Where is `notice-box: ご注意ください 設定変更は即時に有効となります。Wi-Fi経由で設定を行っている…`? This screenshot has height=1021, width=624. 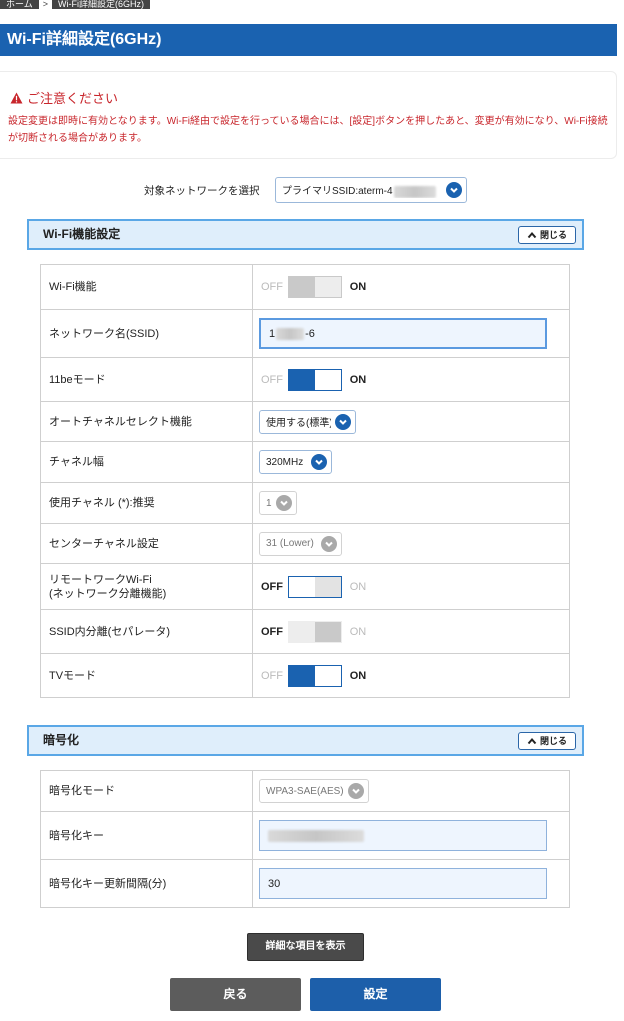
notice-box: ご注意ください 設定変更は即時に有効となります。Wi-Fi経由で設定を行っている… is located at coordinates (308, 115).